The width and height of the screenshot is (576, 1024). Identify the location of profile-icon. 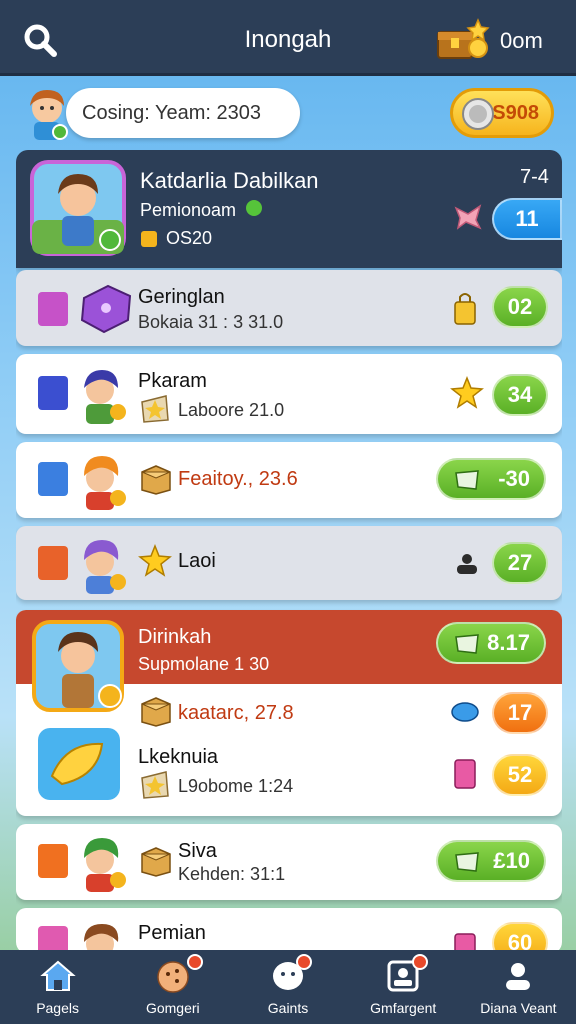
(518, 976).